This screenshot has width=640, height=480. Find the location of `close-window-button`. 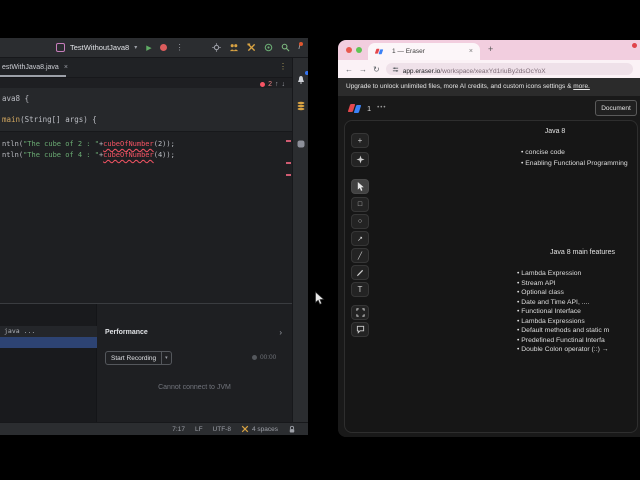

close-window-button is located at coordinates (349, 50).